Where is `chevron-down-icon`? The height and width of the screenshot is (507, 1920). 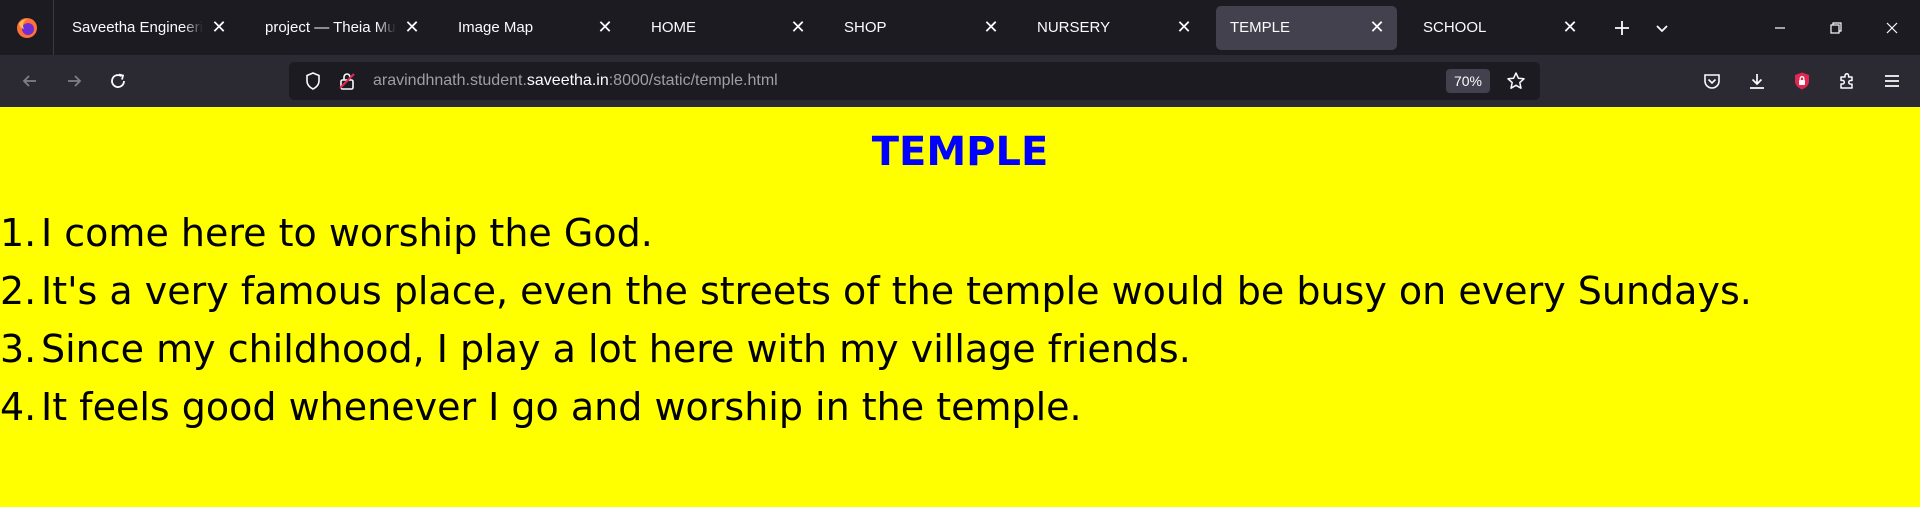
chevron-down-icon is located at coordinates (1662, 28).